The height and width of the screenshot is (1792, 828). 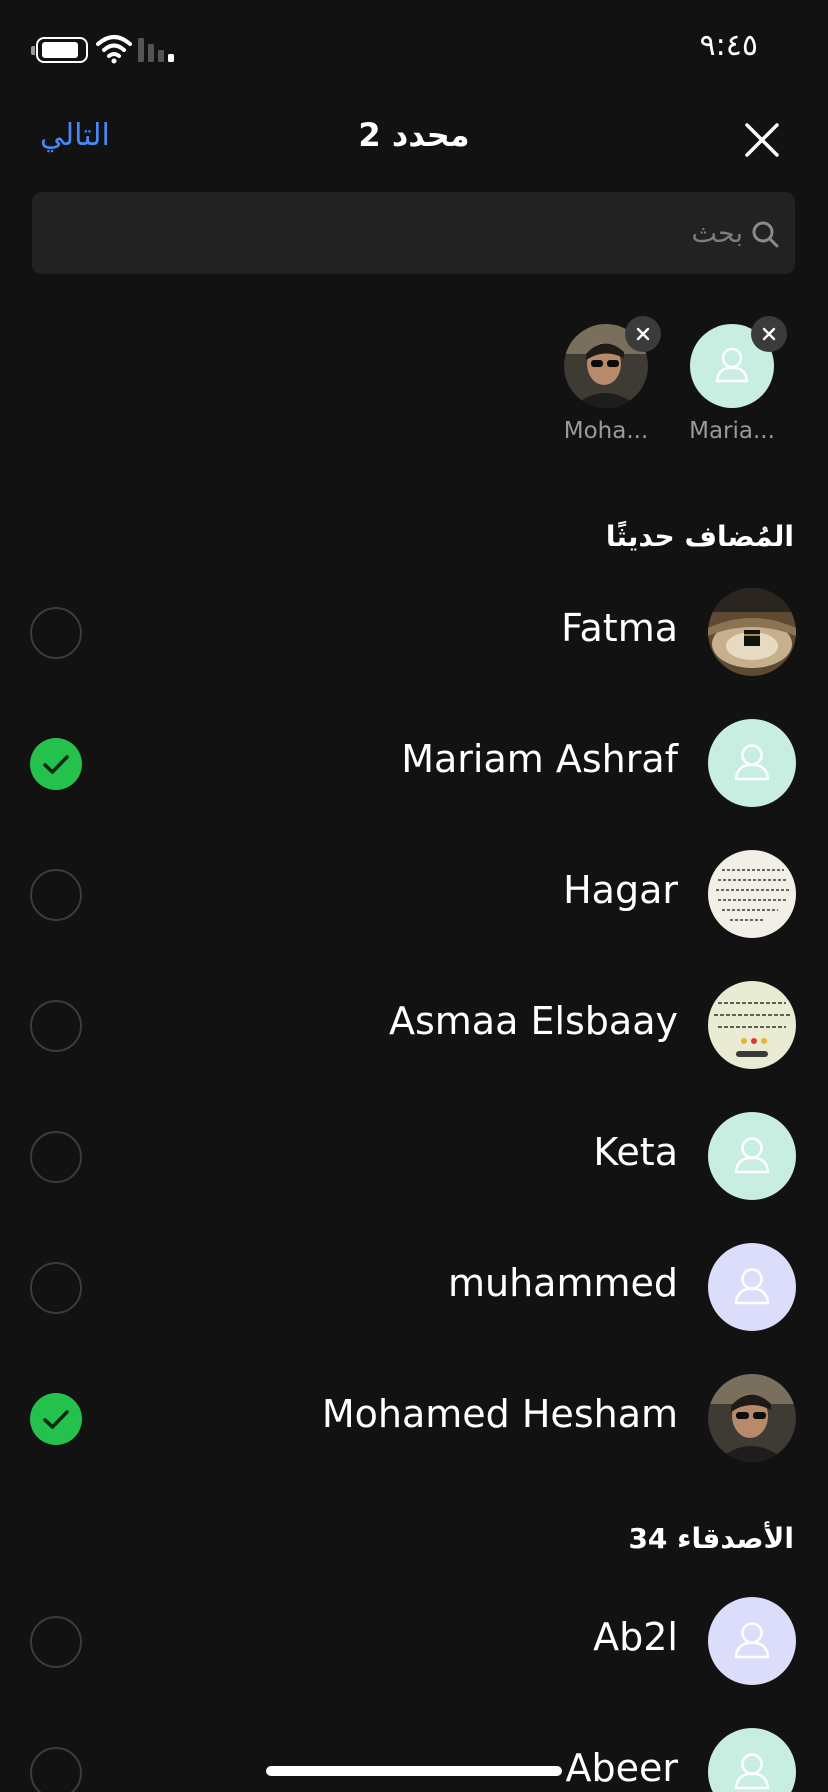 What do you see at coordinates (635, 1637) in the screenshot?
I see `contact-name: Ab2l` at bounding box center [635, 1637].